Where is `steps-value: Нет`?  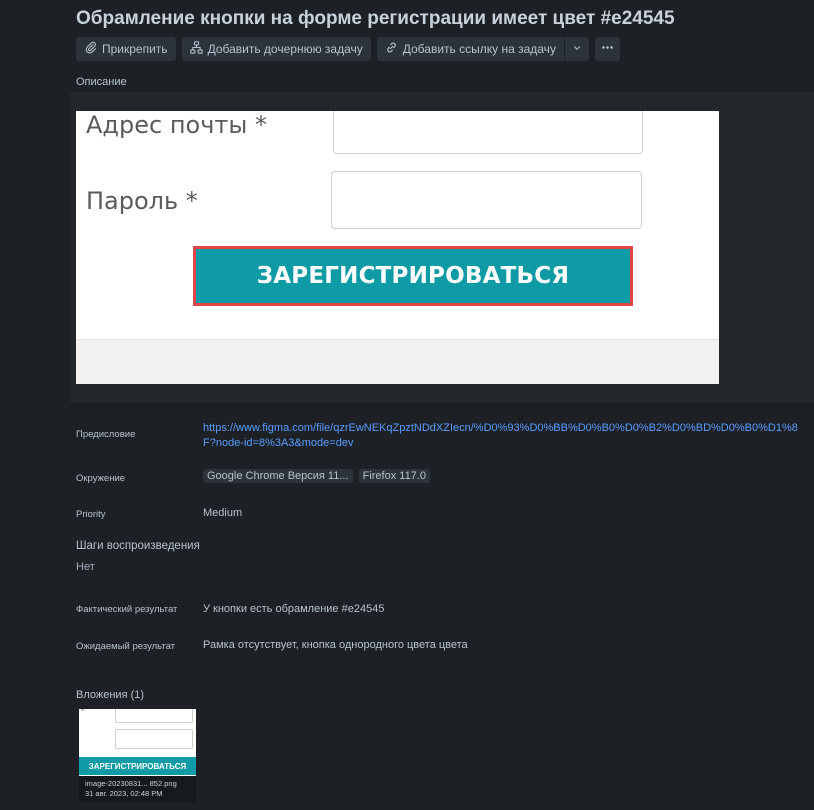
steps-value: Нет is located at coordinates (85, 567).